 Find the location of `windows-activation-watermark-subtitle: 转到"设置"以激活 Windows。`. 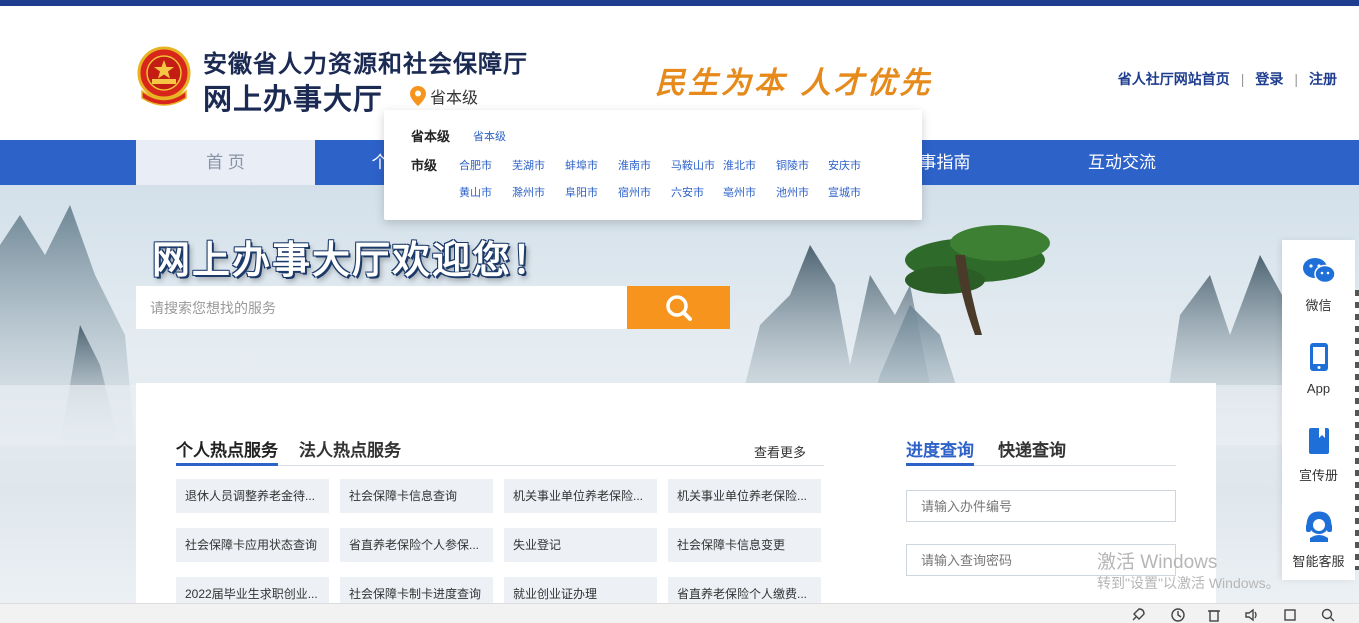

windows-activation-watermark-subtitle: 转到"设置"以激活 Windows。 is located at coordinates (1188, 583).